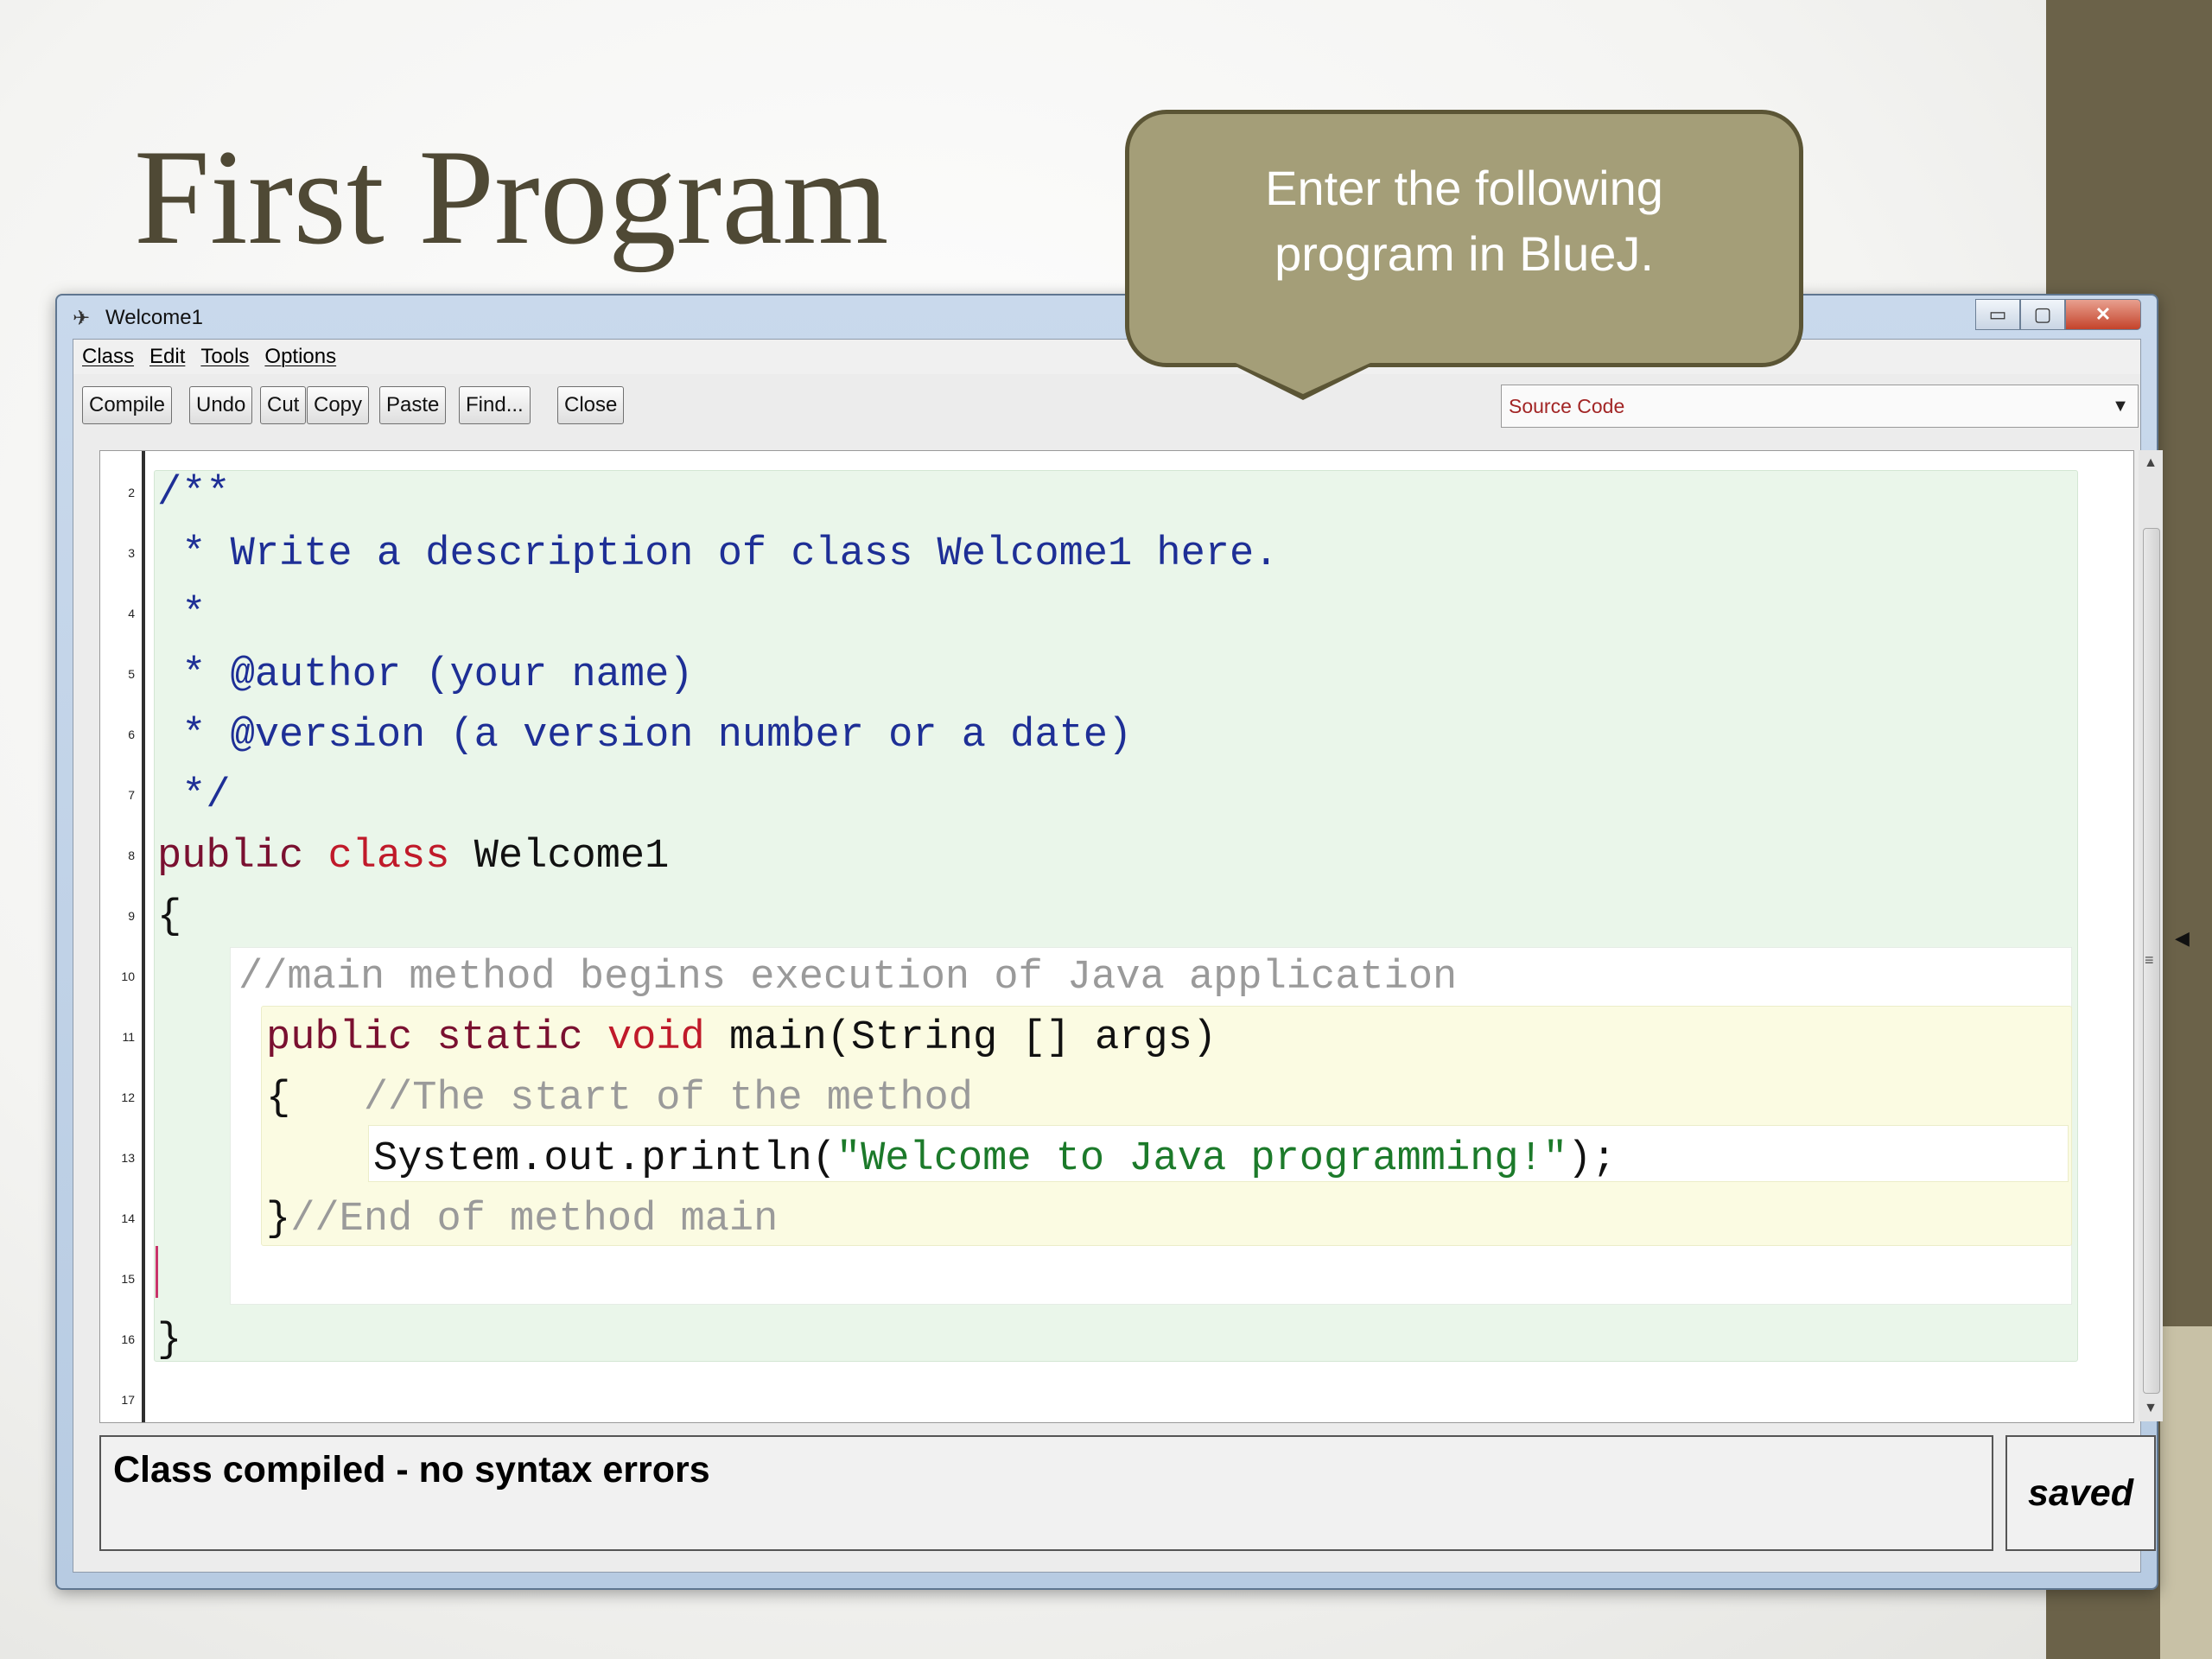  Describe the element at coordinates (182, 615) in the screenshot. I see `code-line-4: *` at that location.